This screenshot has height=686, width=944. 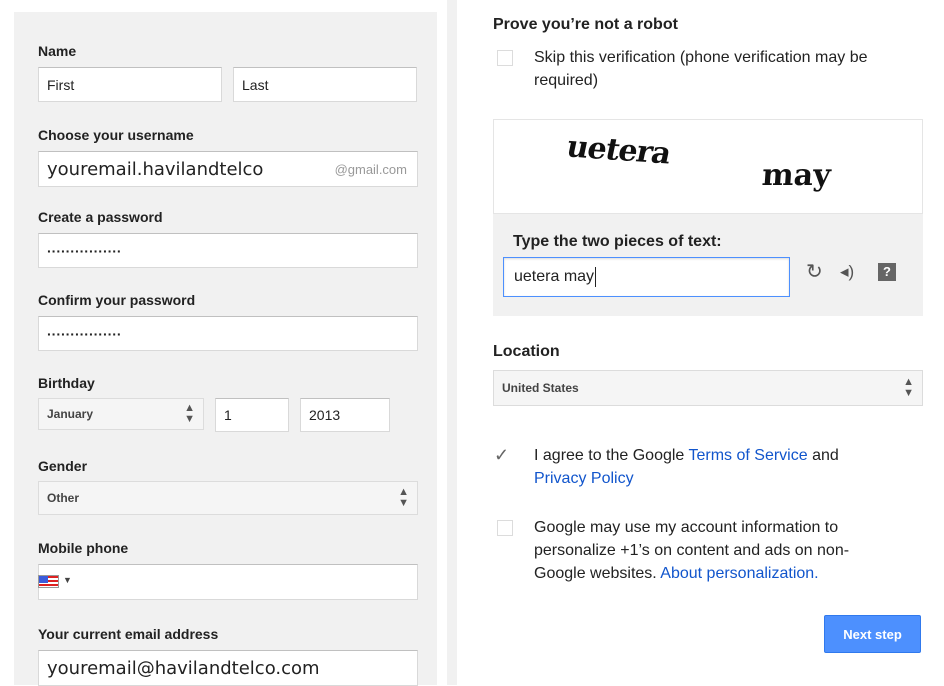 I want to click on gender-value: Other, so click(x=63, y=498).